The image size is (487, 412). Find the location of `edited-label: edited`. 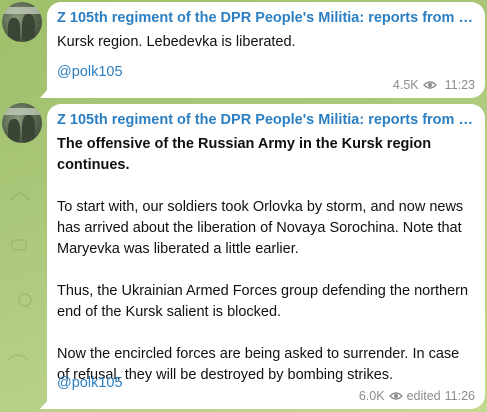

edited-label: edited is located at coordinates (423, 396).